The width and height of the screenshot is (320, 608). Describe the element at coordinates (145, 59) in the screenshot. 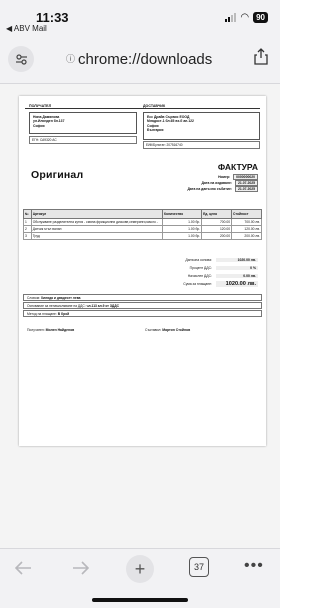

I see `url-text: chrome://downloads` at that location.